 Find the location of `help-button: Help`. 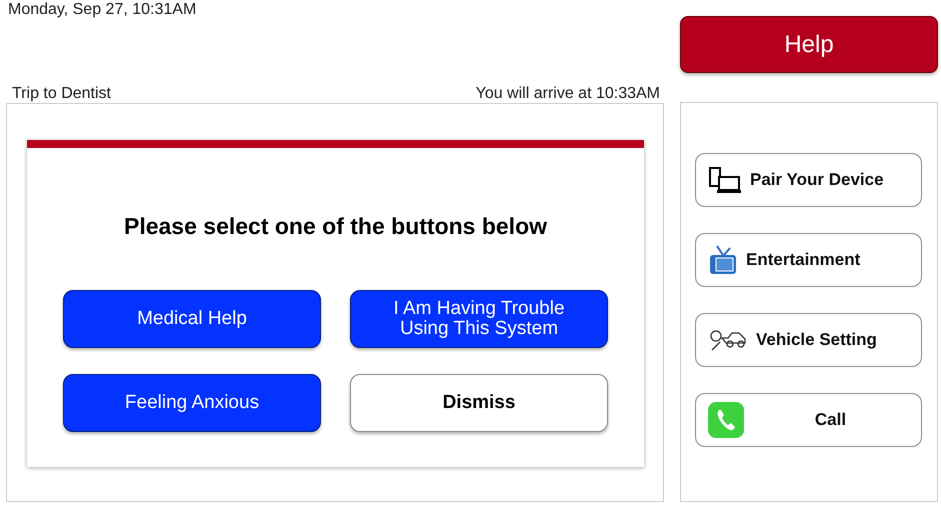

help-button: Help is located at coordinates (809, 44).